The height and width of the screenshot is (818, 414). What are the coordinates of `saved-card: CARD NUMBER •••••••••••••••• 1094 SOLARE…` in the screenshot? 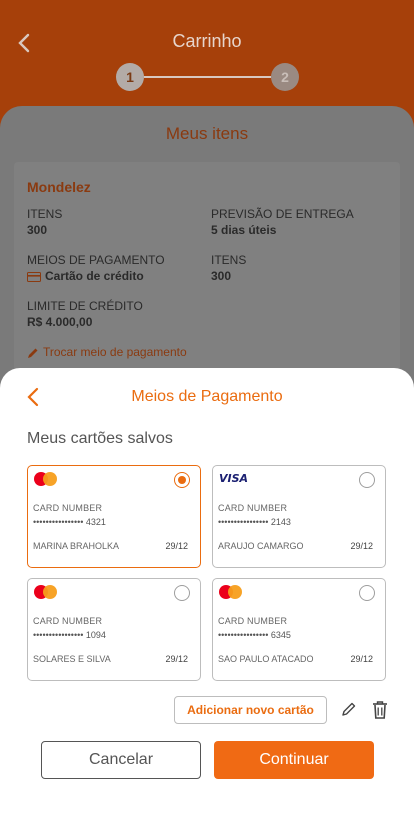 It's located at (114, 629).